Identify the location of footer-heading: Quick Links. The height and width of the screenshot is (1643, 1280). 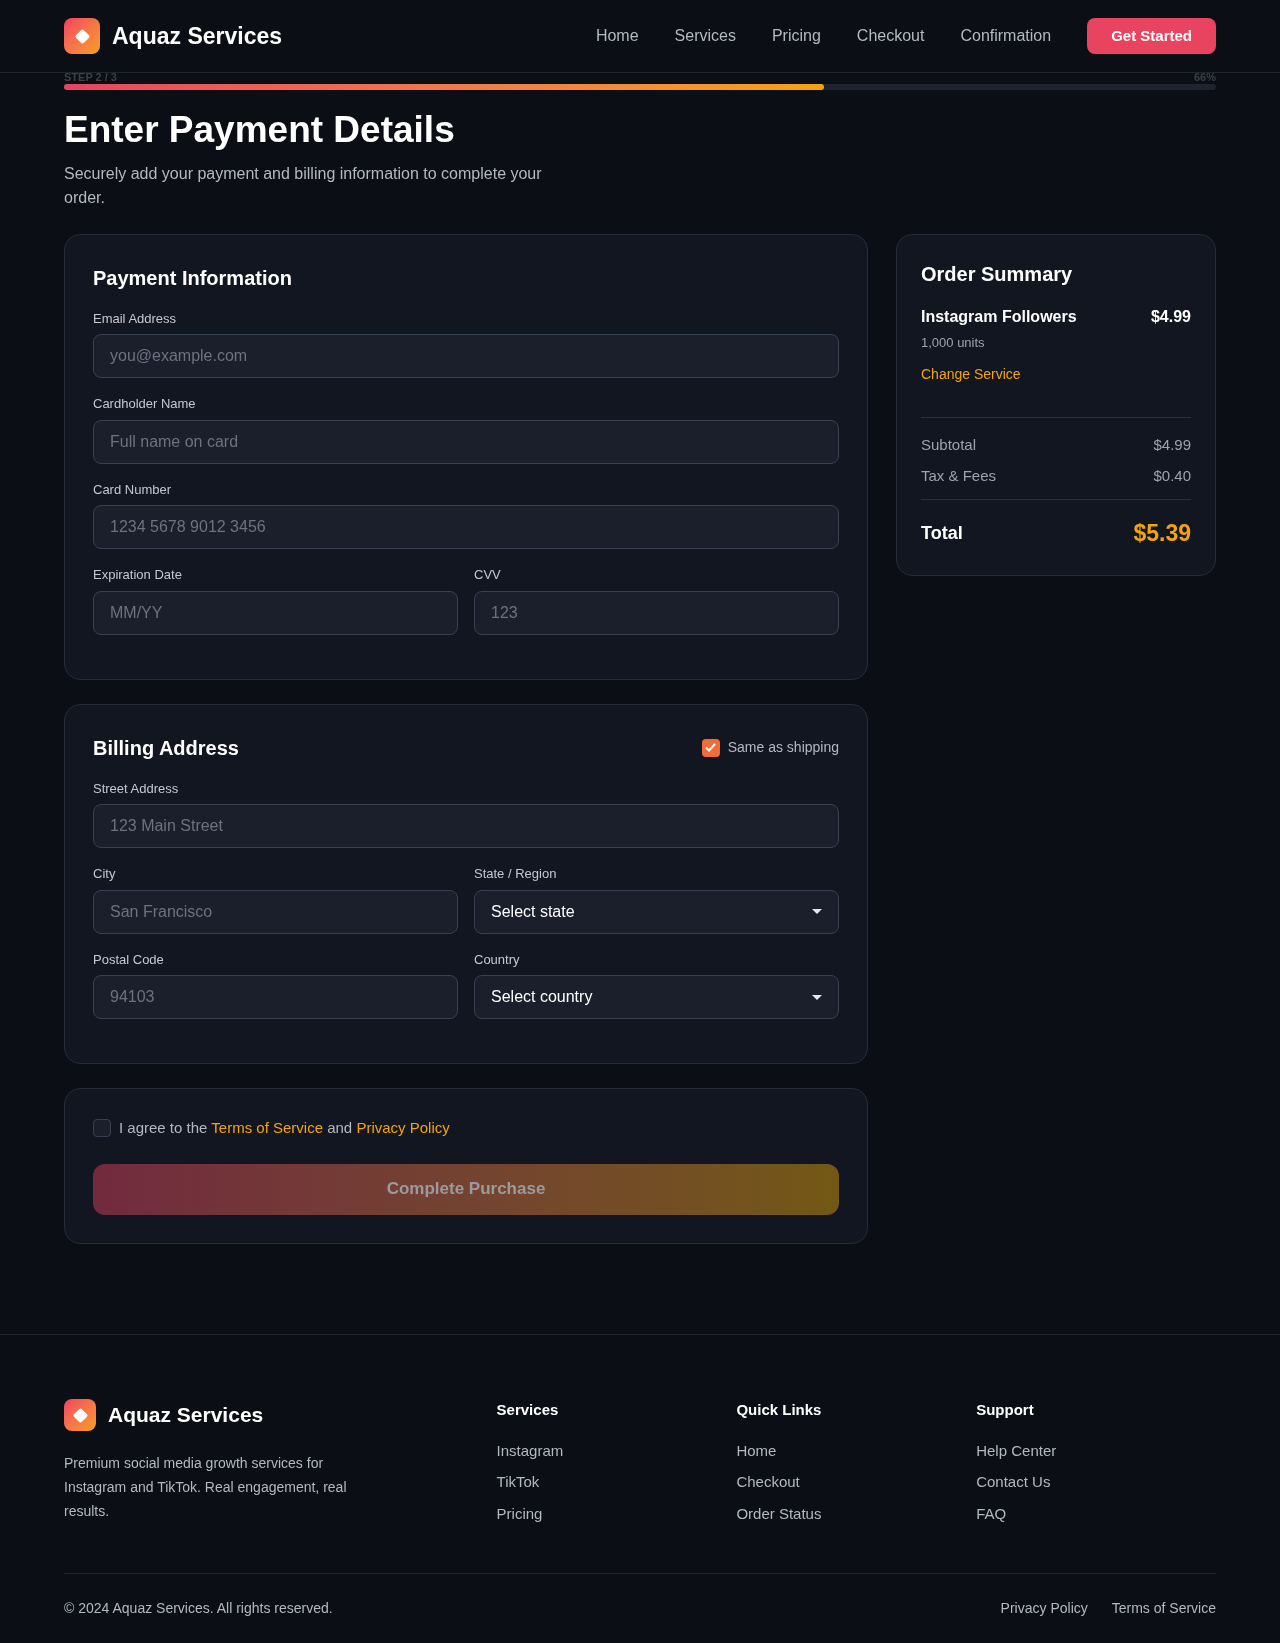
(779, 1410).